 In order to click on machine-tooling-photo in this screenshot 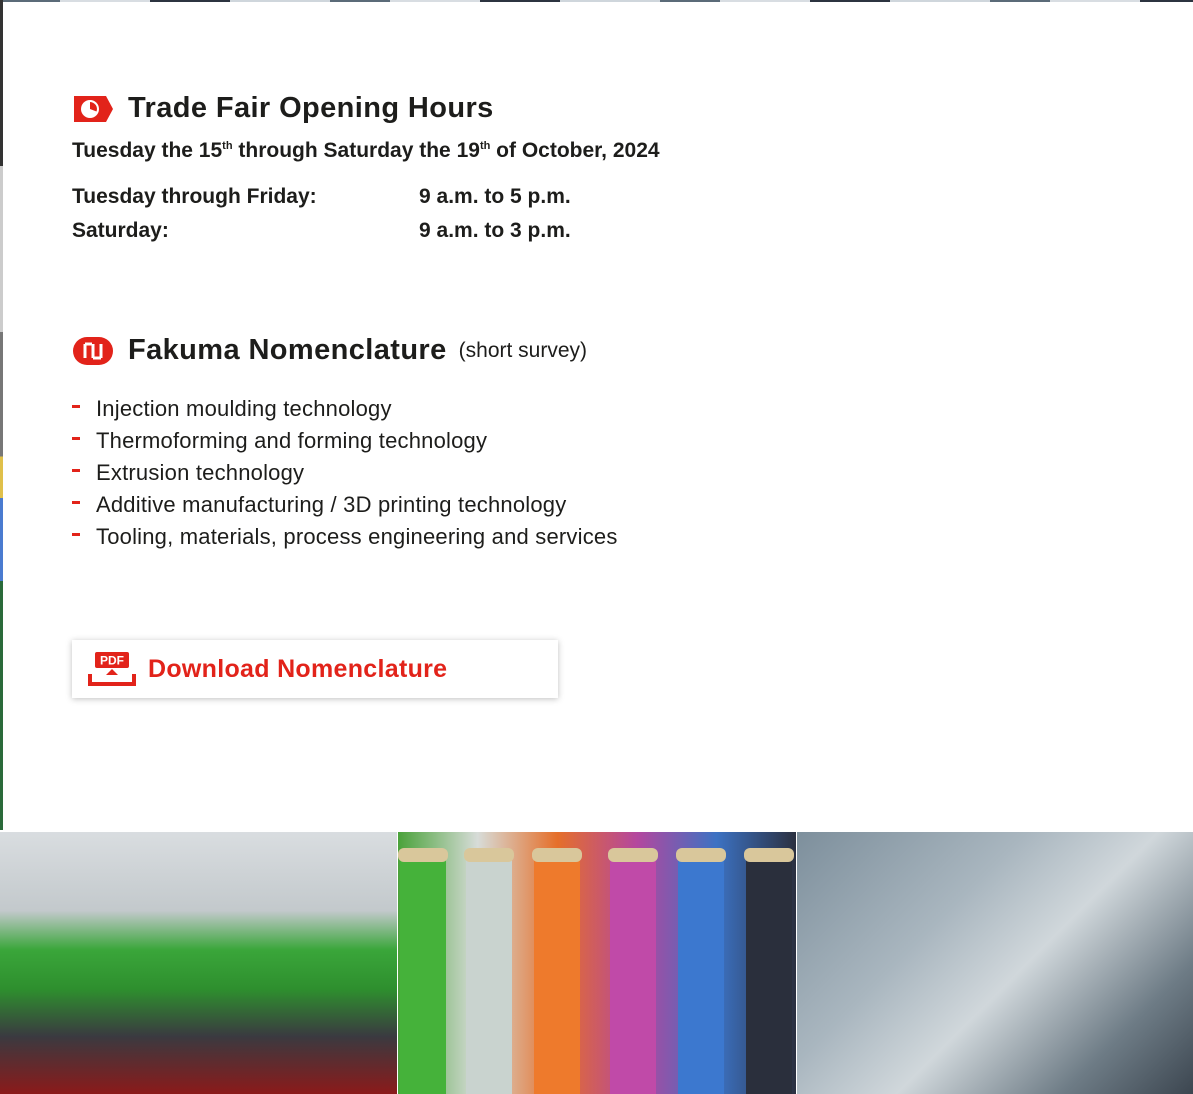, I will do `click(995, 963)`.